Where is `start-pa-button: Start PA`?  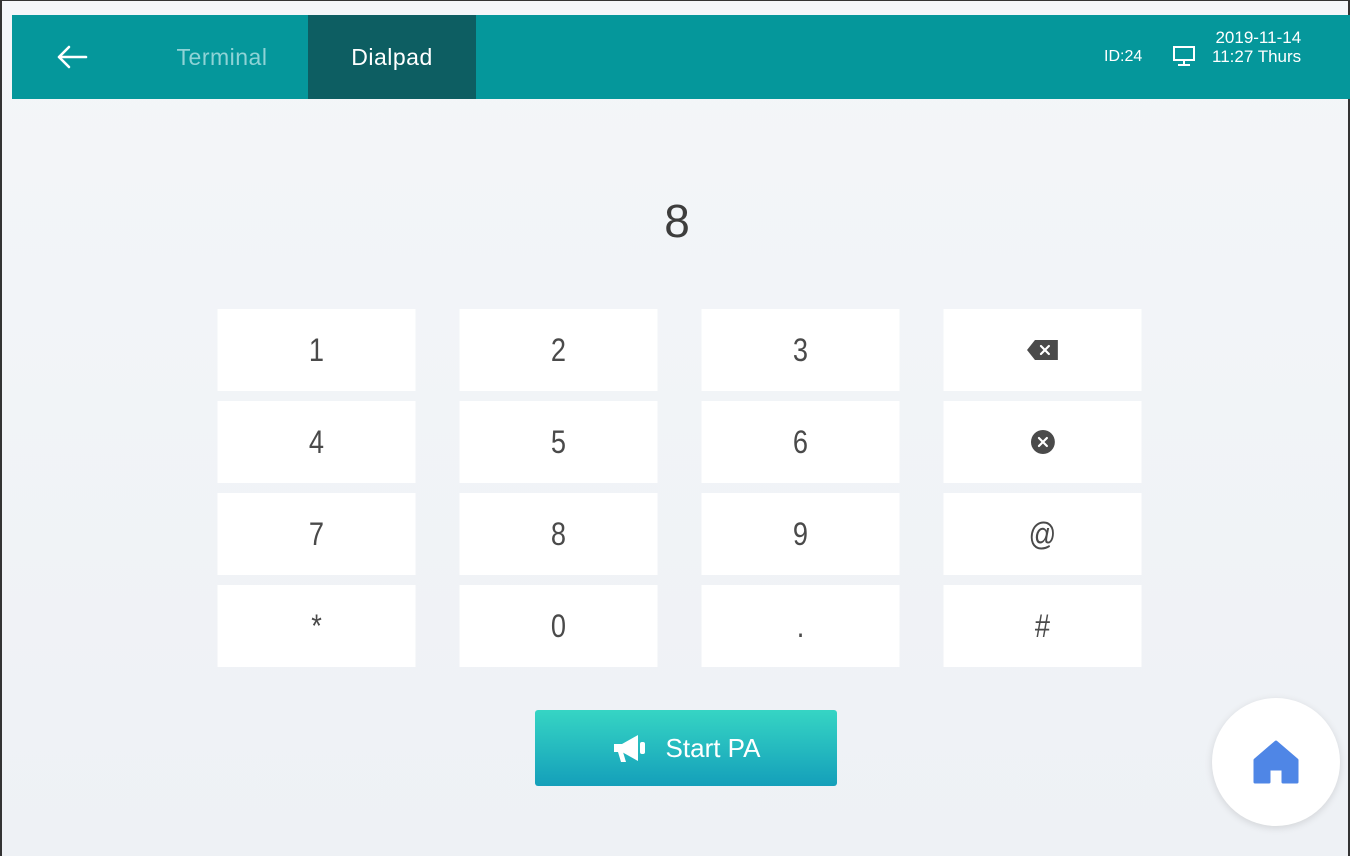
start-pa-button: Start PA is located at coordinates (686, 748).